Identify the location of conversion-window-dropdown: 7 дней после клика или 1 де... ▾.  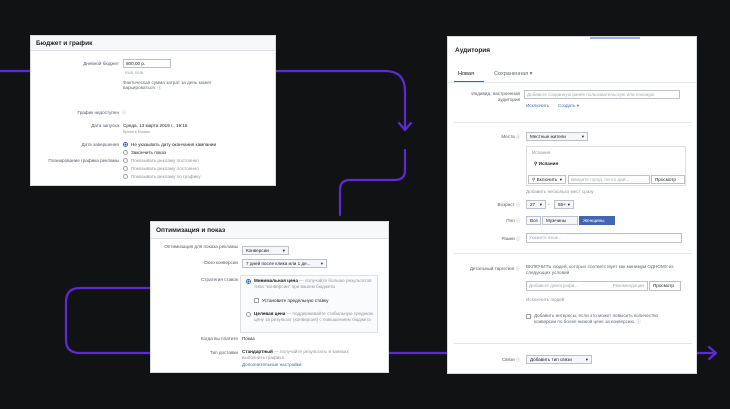
(284, 263).